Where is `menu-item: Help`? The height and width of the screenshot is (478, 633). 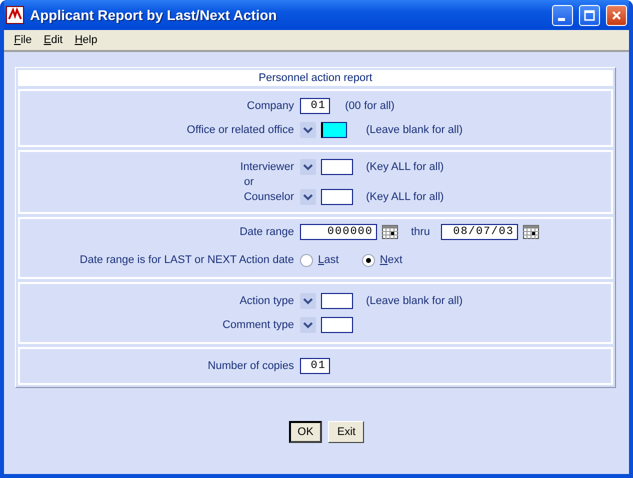 menu-item: Help is located at coordinates (86, 40).